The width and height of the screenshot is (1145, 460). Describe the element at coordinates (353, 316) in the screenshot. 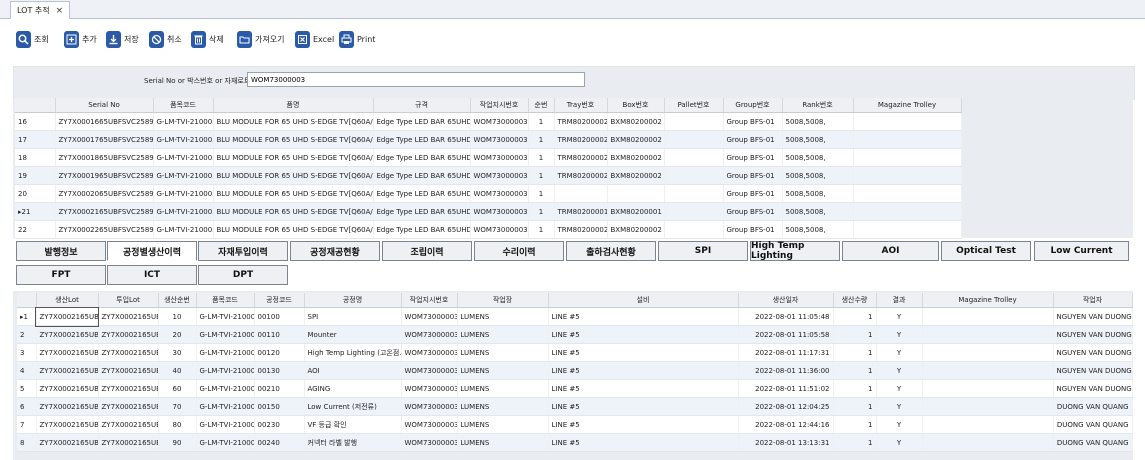

I see `cell-proc_name: SPI` at that location.